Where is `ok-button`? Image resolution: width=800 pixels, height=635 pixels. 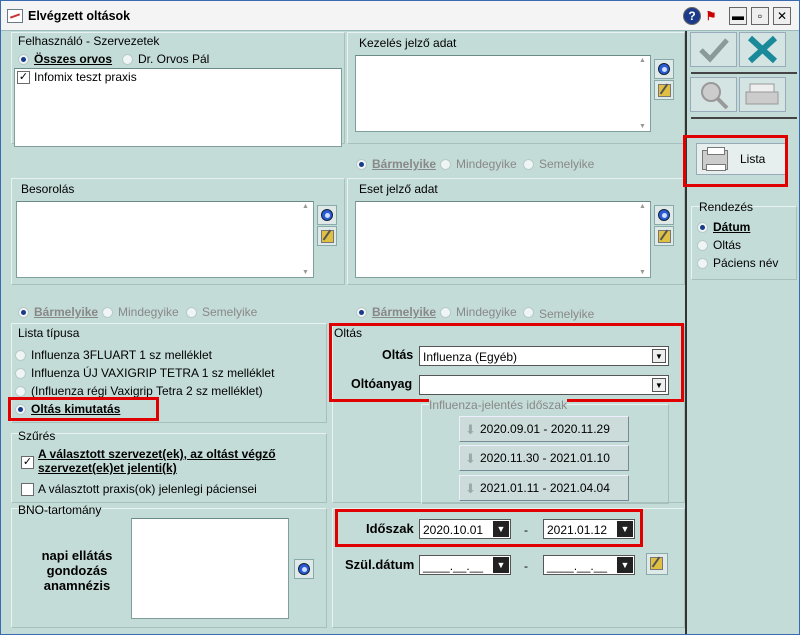
ok-button is located at coordinates (713, 49).